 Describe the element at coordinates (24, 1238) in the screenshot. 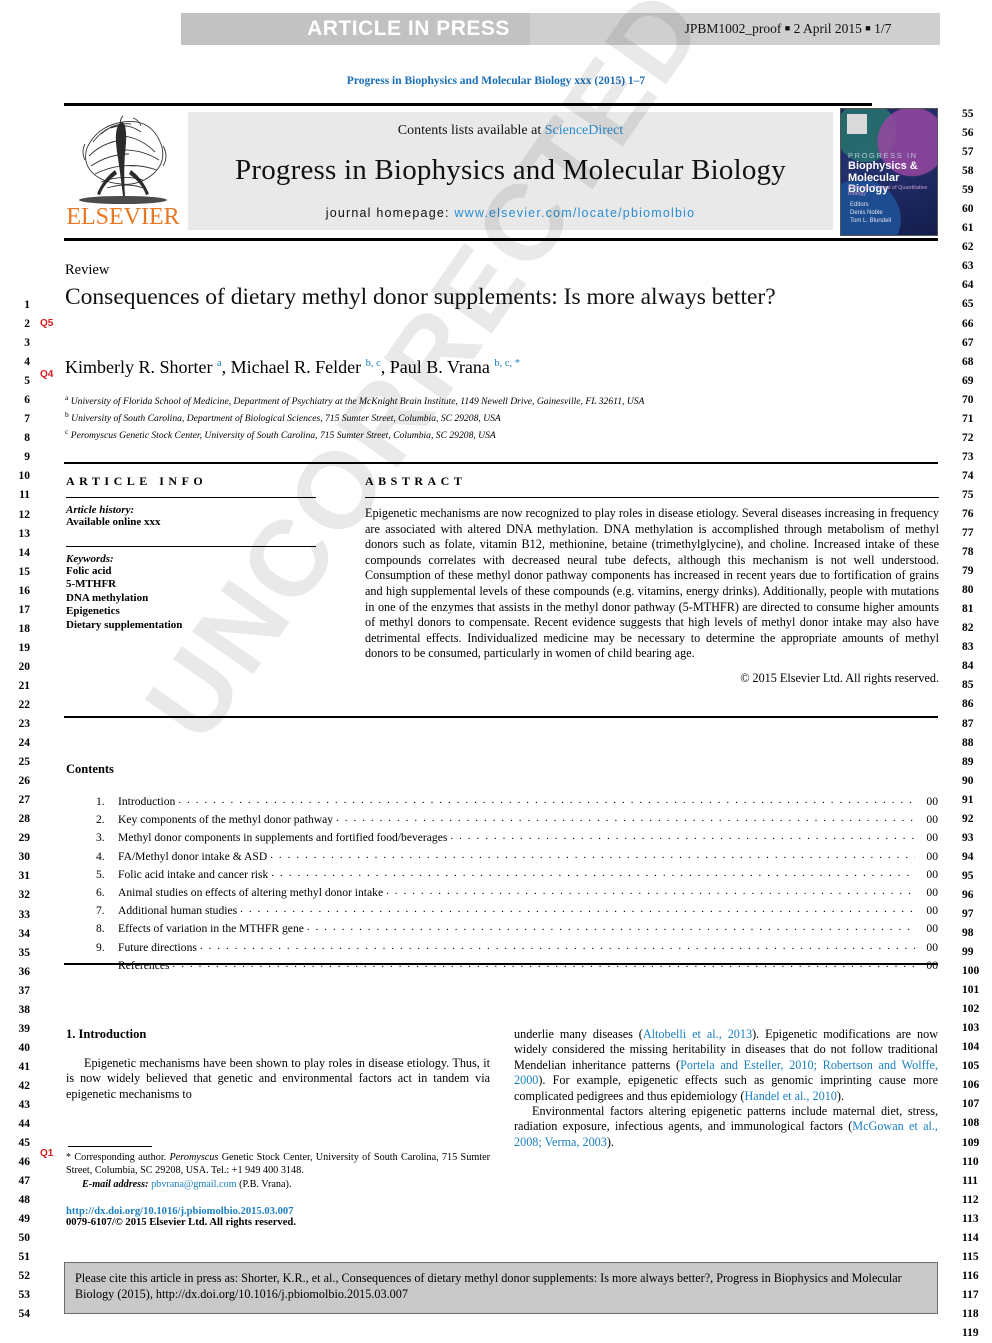

I see `line-number: 50` at that location.